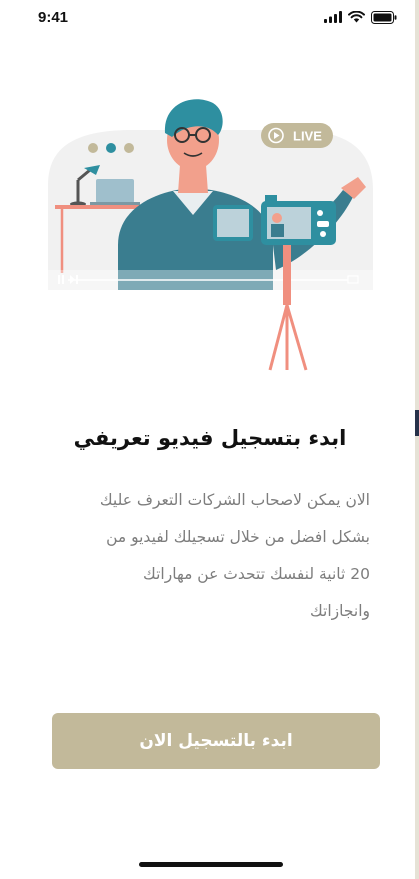 The height and width of the screenshot is (879, 419). Describe the element at coordinates (111, 148) in the screenshot. I see `dot-teal` at that location.